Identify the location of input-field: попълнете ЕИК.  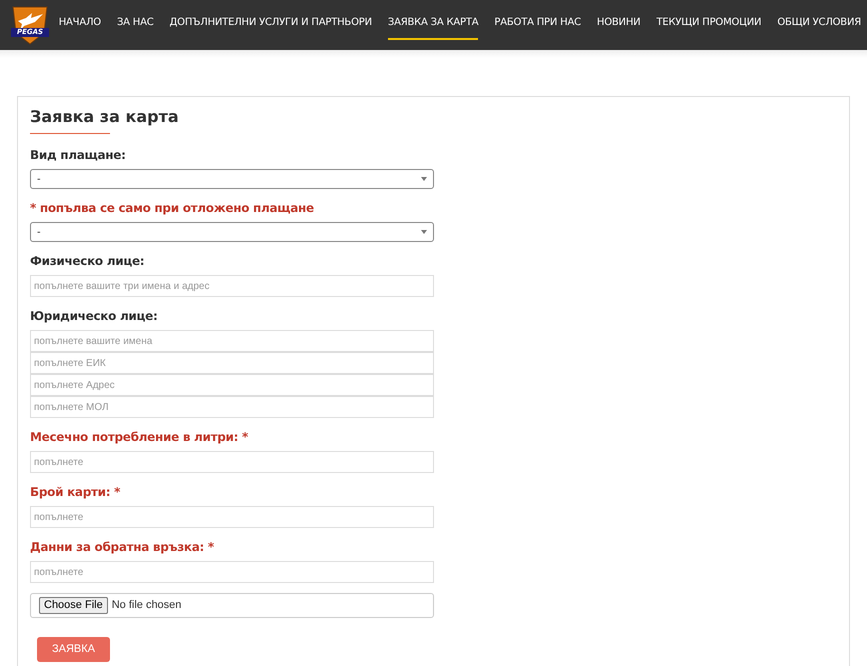
(232, 363).